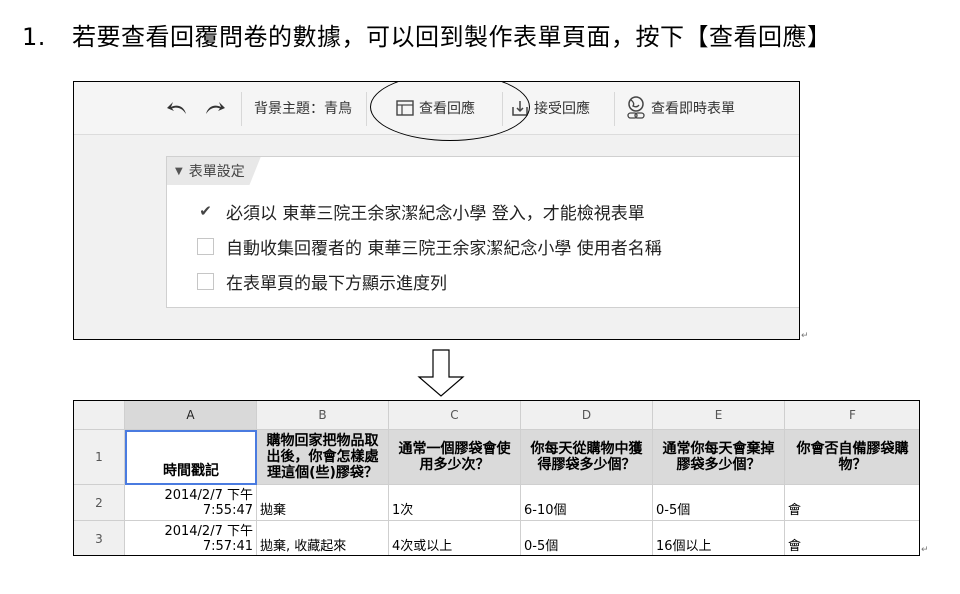 This screenshot has height=594, width=960. What do you see at coordinates (852, 415) in the screenshot?
I see `column-header-f: F` at bounding box center [852, 415].